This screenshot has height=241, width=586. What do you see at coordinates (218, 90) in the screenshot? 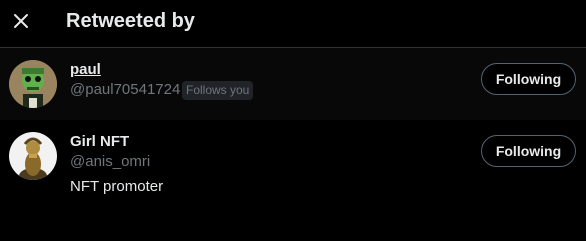
I see `follows-you-badge: Follows you` at bounding box center [218, 90].